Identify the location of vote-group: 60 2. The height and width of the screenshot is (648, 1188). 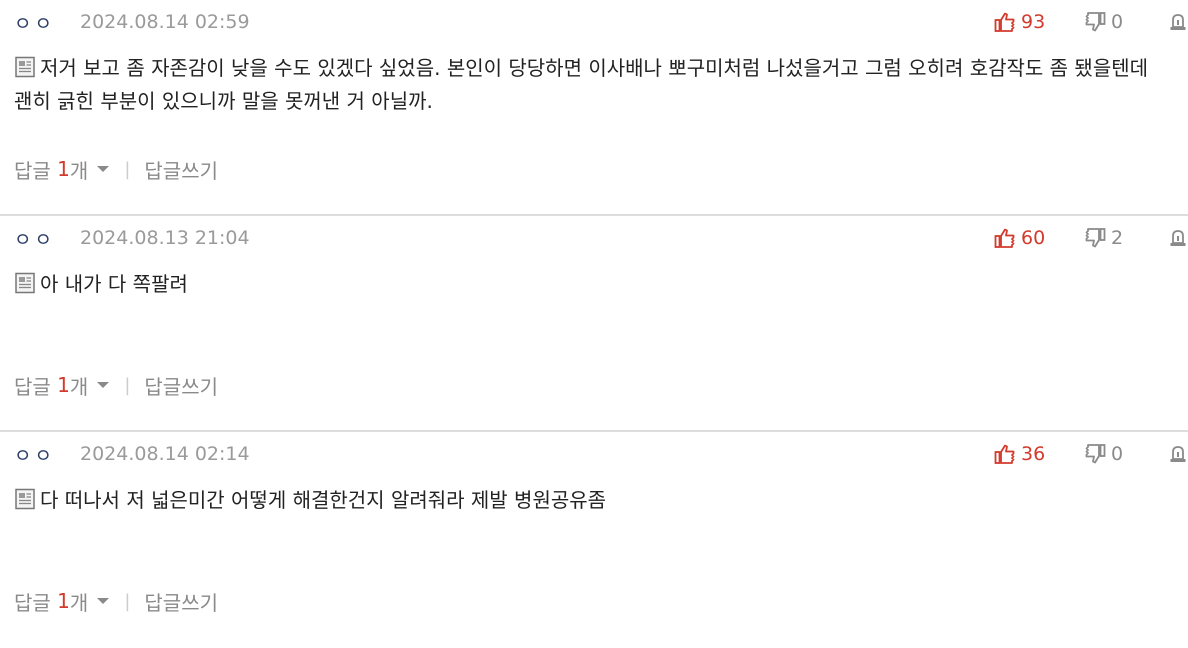
(1091, 238).